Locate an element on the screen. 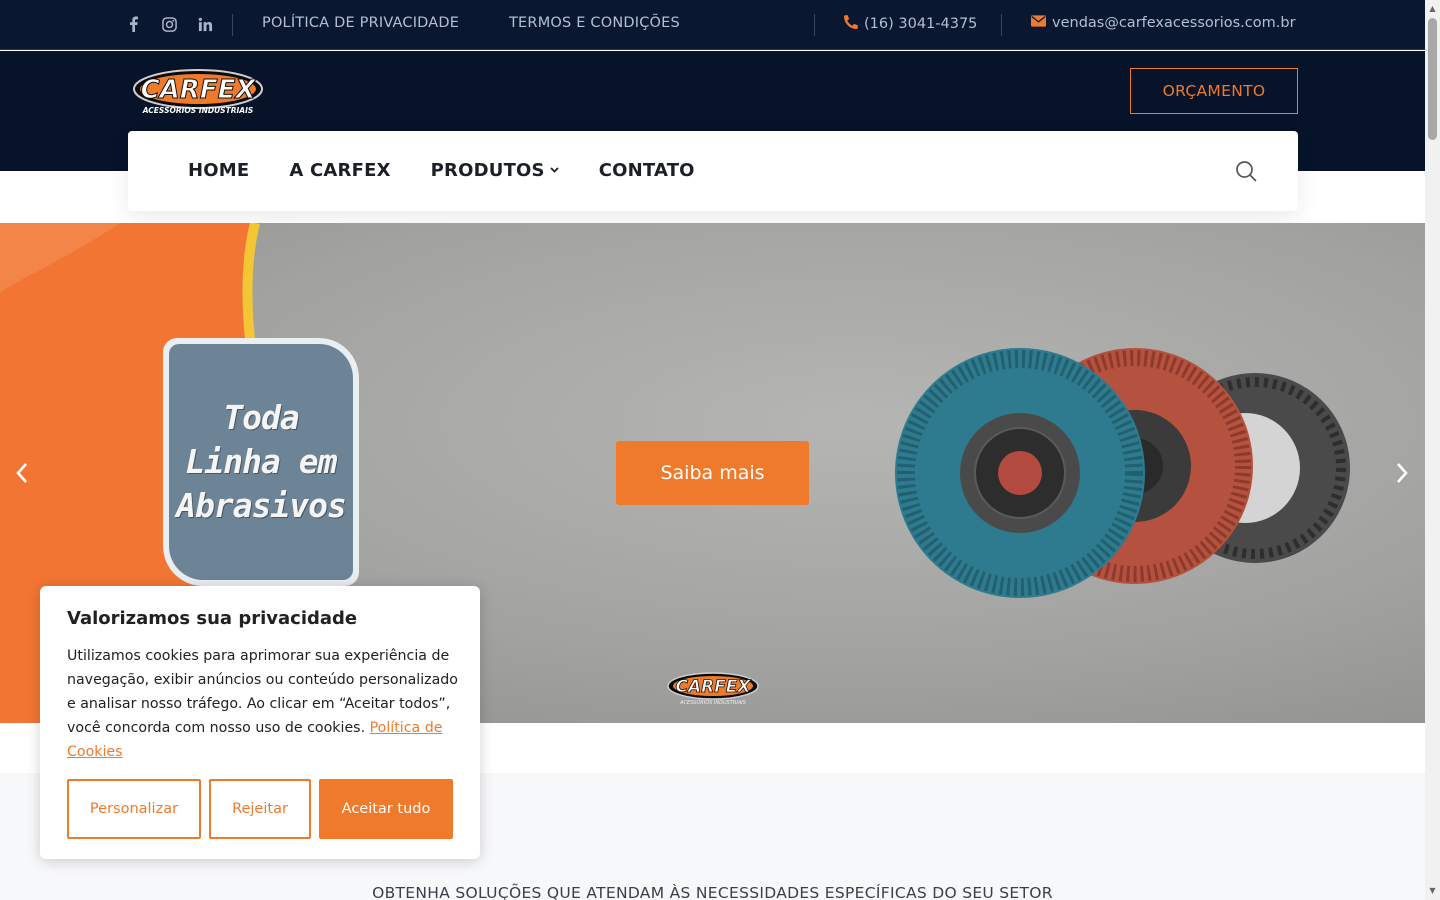 The width and height of the screenshot is (1440, 900). nav-label: HOME is located at coordinates (219, 170).